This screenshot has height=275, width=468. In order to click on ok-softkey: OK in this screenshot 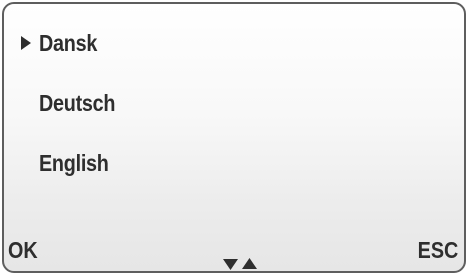, I will do `click(23, 250)`.